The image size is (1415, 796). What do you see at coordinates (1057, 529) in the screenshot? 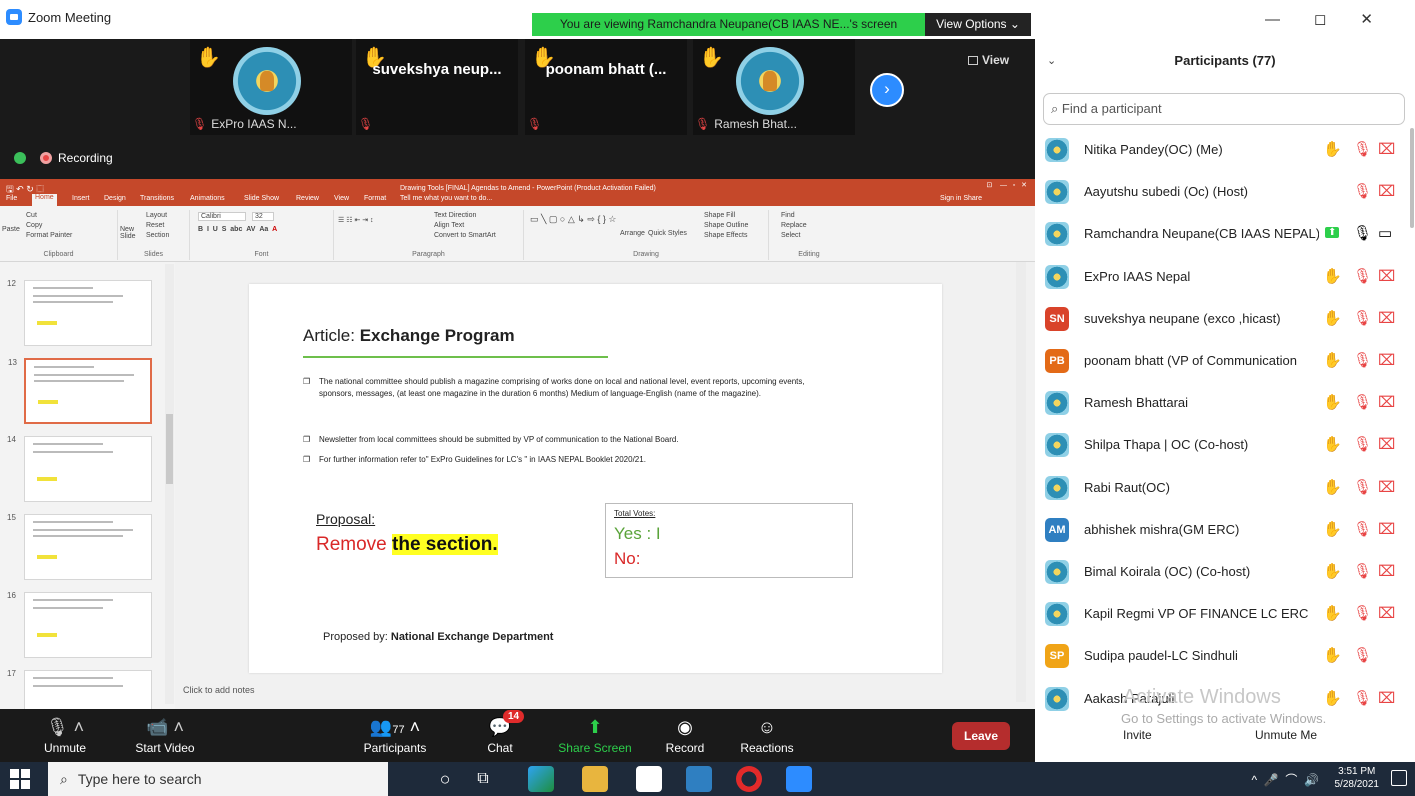
I see `avatar: AM` at bounding box center [1057, 529].